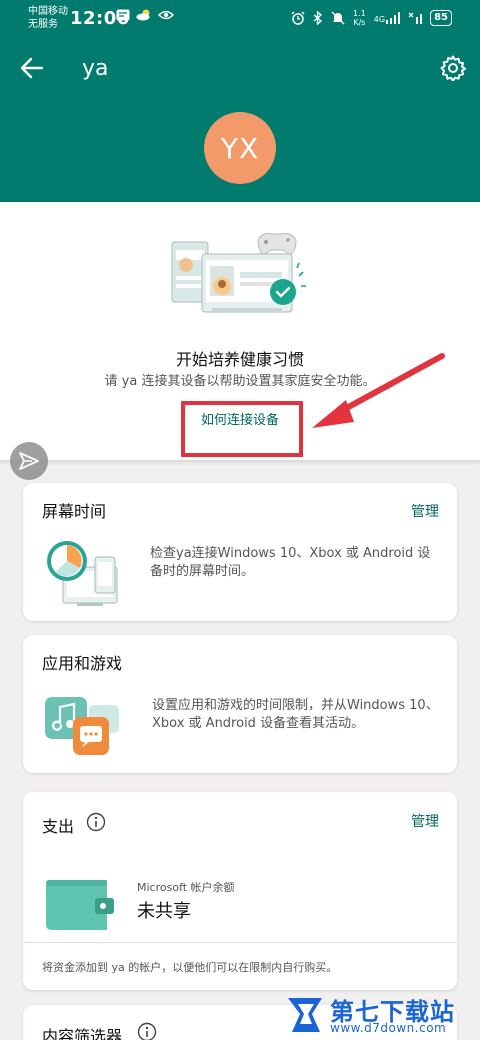  Describe the element at coordinates (338, 18) in the screenshot. I see `mute-icon` at that location.